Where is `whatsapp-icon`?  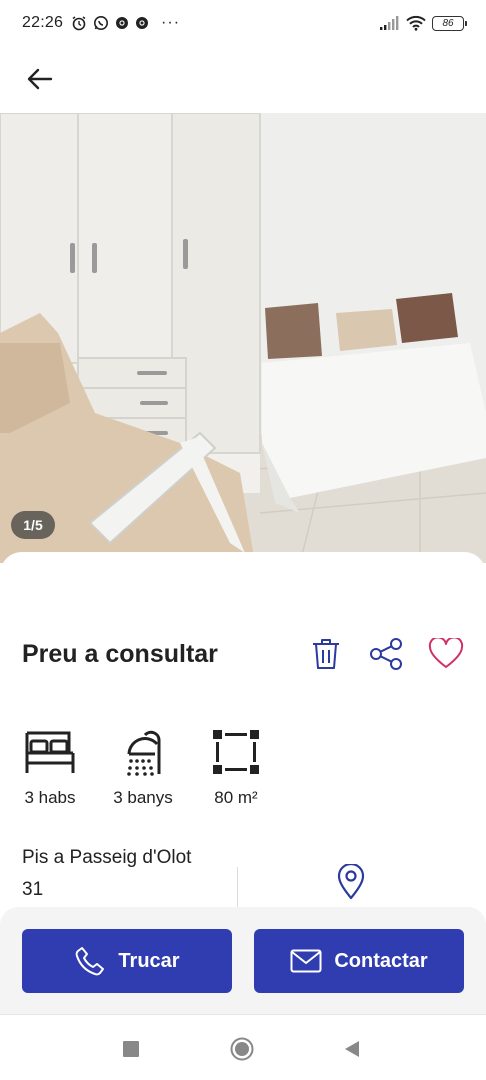 whatsapp-icon is located at coordinates (101, 23).